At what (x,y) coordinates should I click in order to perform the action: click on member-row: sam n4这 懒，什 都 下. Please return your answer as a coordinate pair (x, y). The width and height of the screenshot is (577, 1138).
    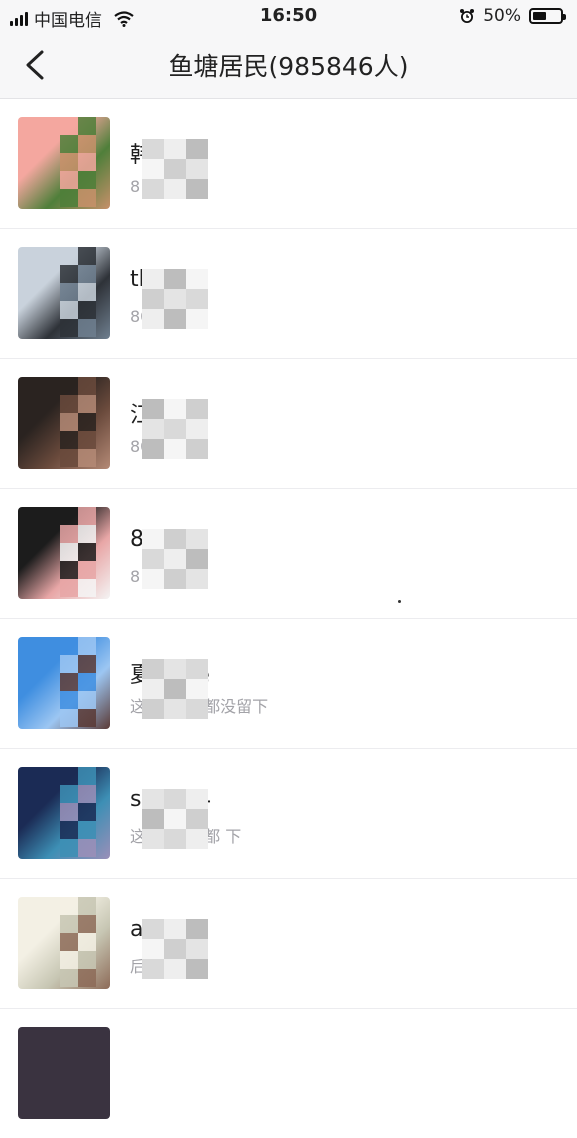
    Looking at the image, I should click on (288, 814).